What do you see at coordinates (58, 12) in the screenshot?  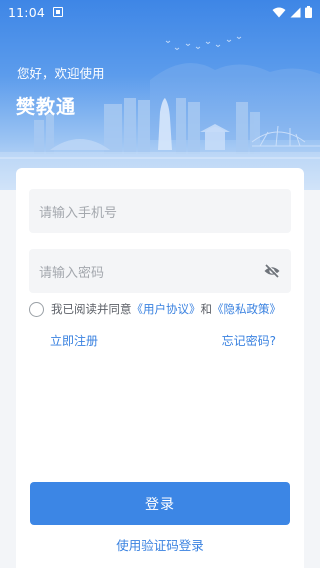 I see `notification-icon` at bounding box center [58, 12].